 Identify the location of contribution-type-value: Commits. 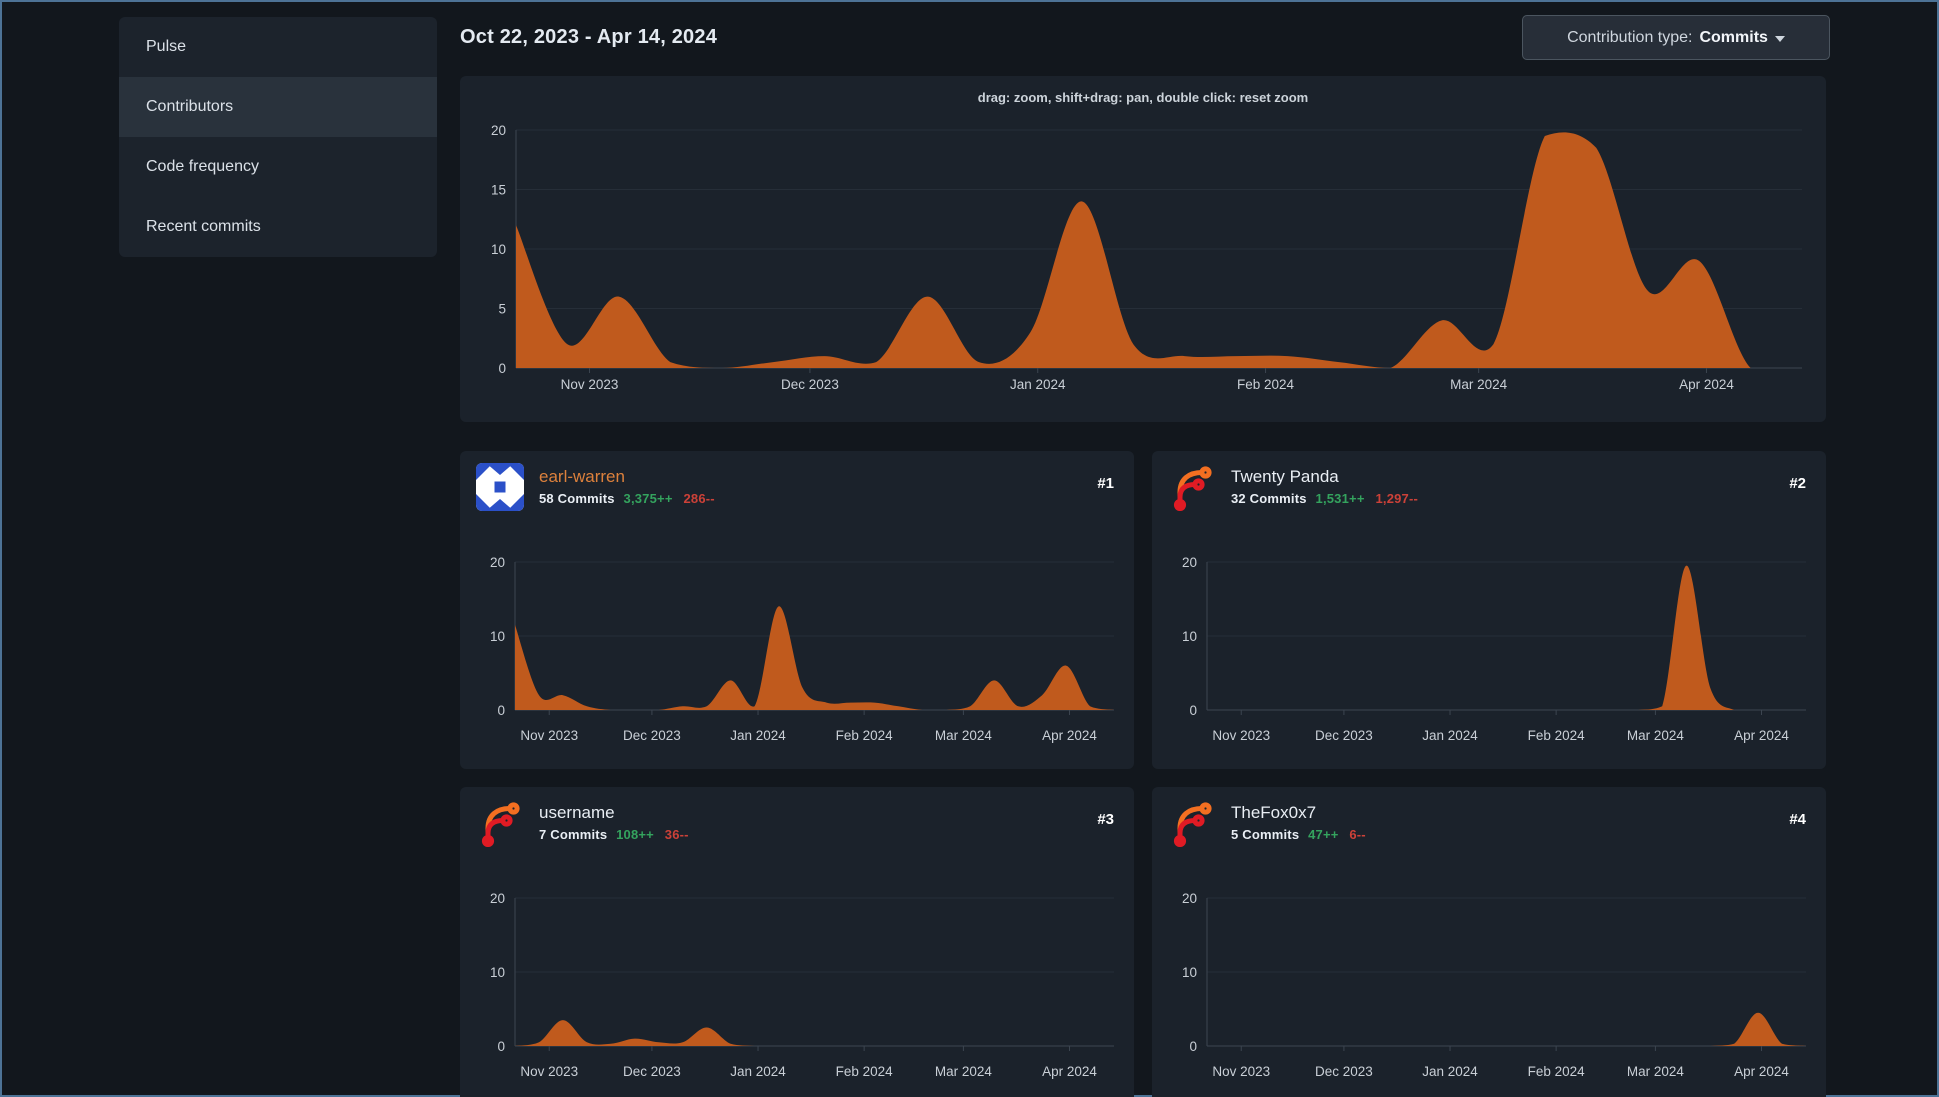
(1733, 37).